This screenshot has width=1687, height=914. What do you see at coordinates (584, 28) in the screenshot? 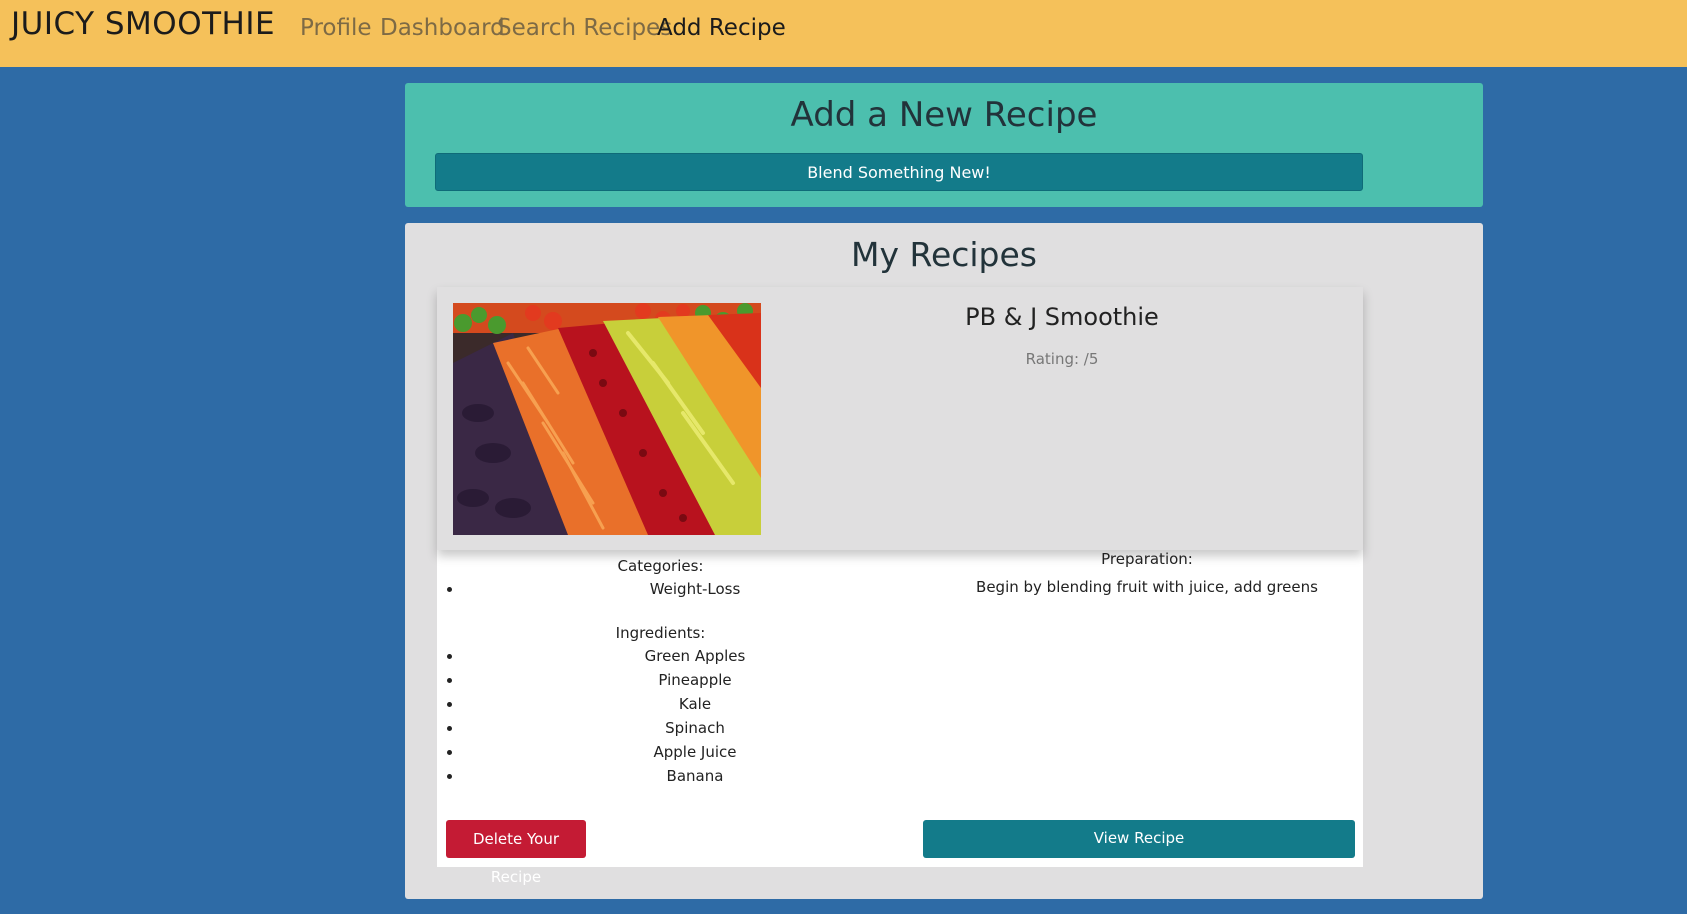
I see `nav-link-search-recipes: Search Recipes` at bounding box center [584, 28].